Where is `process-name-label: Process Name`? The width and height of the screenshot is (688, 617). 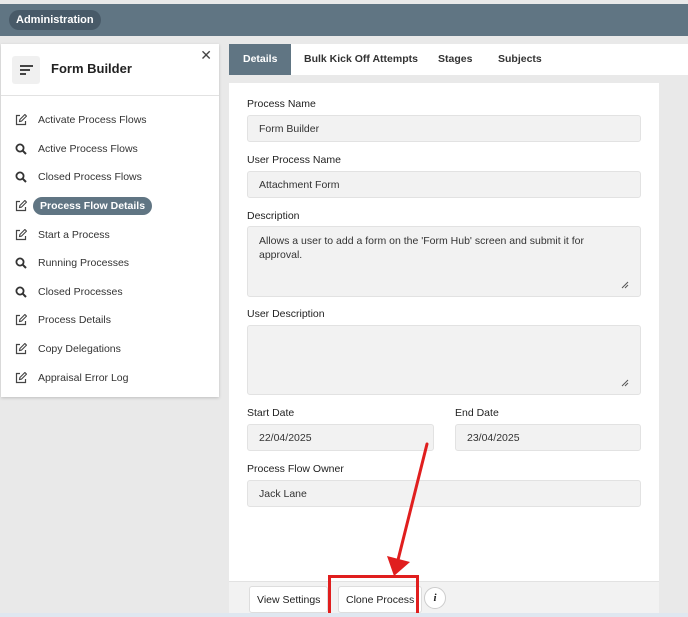
process-name-label: Process Name is located at coordinates (281, 104).